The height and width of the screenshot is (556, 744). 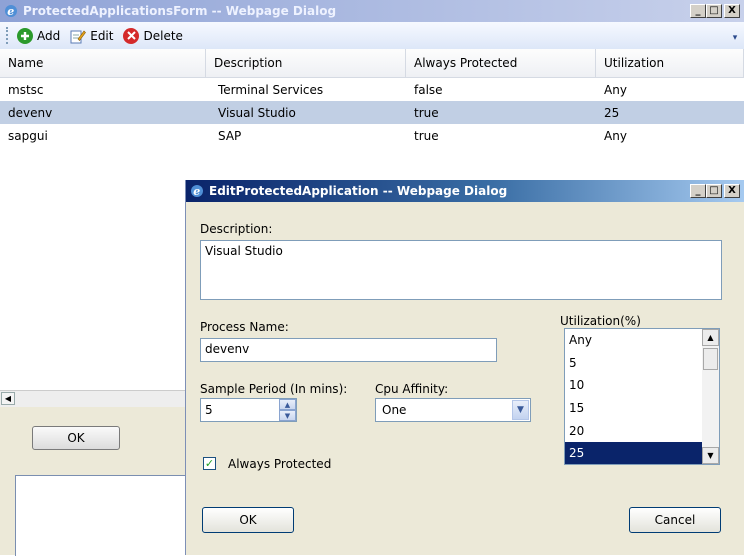 I want to click on description-label: Description:, so click(x=236, y=229).